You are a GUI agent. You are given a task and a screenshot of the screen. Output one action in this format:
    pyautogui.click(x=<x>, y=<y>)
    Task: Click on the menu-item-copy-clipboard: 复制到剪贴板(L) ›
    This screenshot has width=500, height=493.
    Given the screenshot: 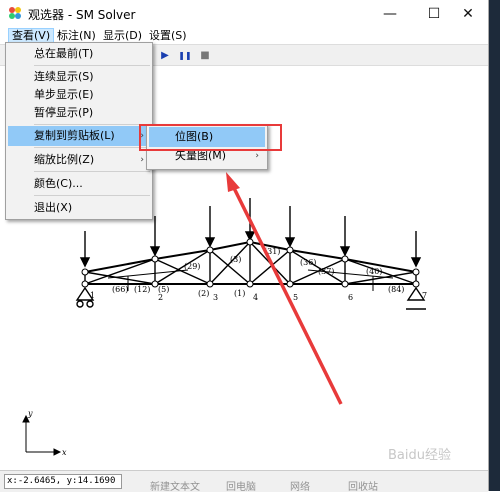 What is the action you would take?
    pyautogui.click(x=79, y=136)
    